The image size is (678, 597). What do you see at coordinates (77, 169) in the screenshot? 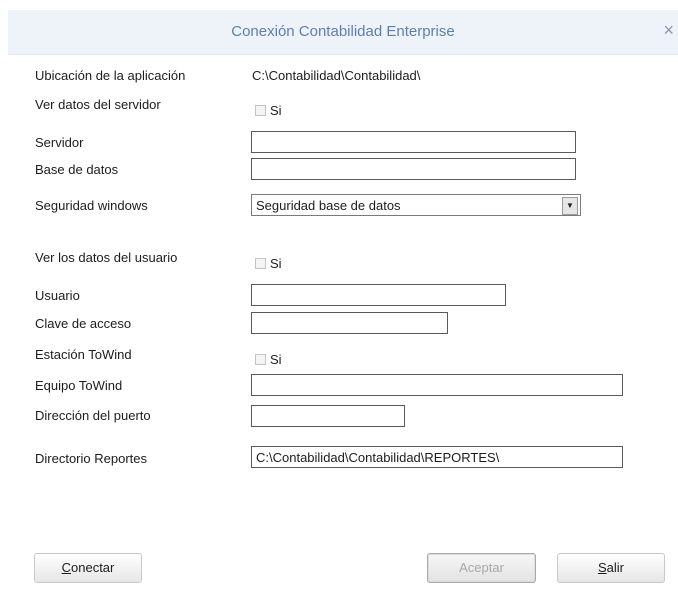
I see `base-datos-label: Base de datos` at bounding box center [77, 169].